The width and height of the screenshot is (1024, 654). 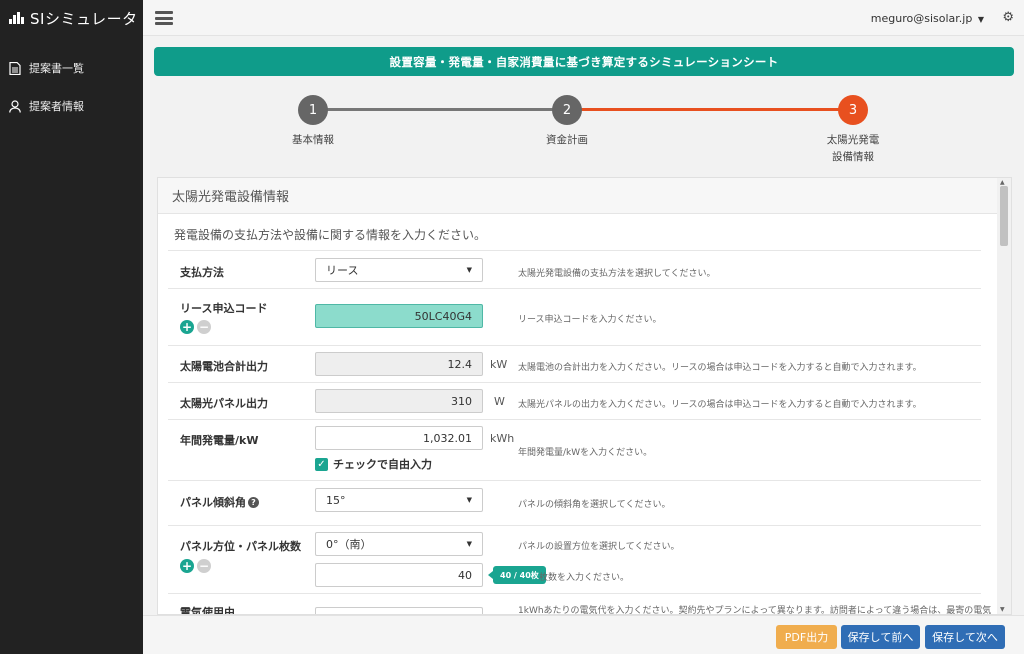 I want to click on free-input-checkbox: ✓ チェックで自由入力, so click(x=373, y=464).